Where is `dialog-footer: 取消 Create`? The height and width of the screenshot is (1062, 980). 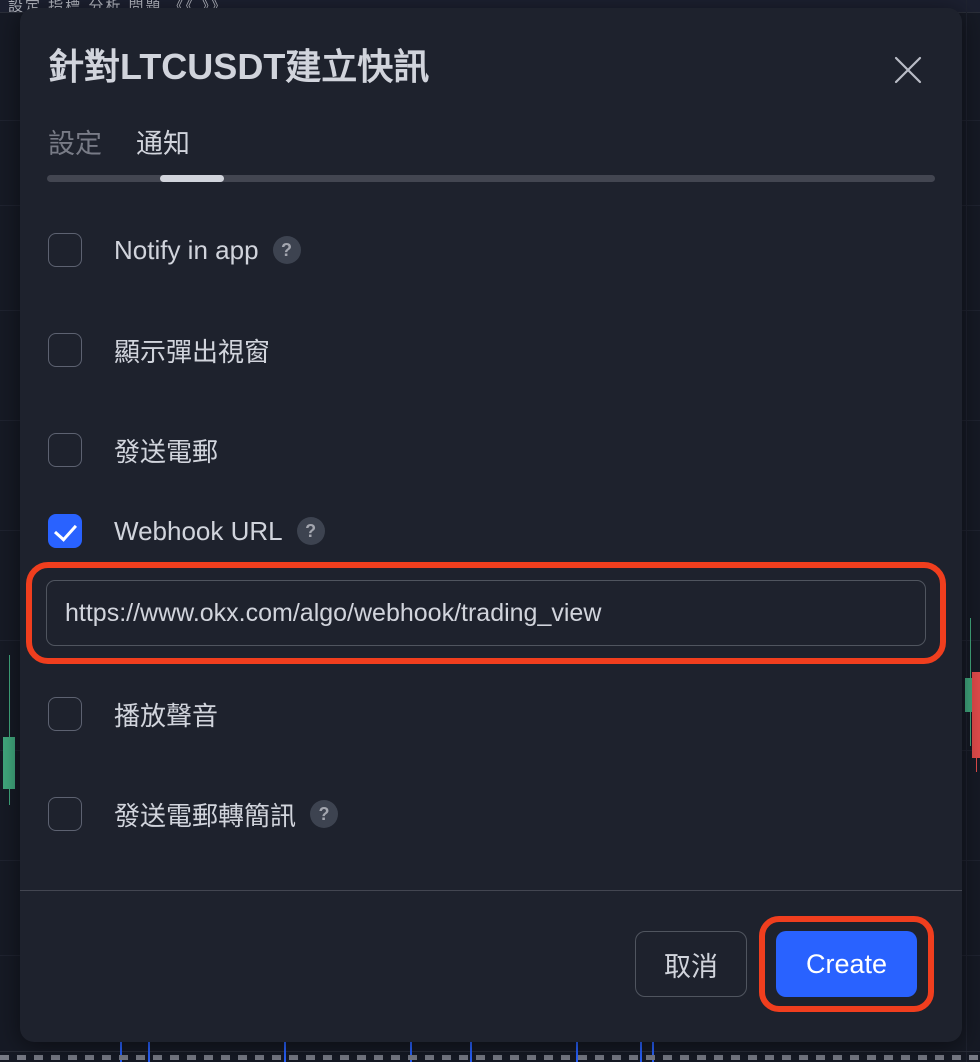 dialog-footer: 取消 Create is located at coordinates (491, 966).